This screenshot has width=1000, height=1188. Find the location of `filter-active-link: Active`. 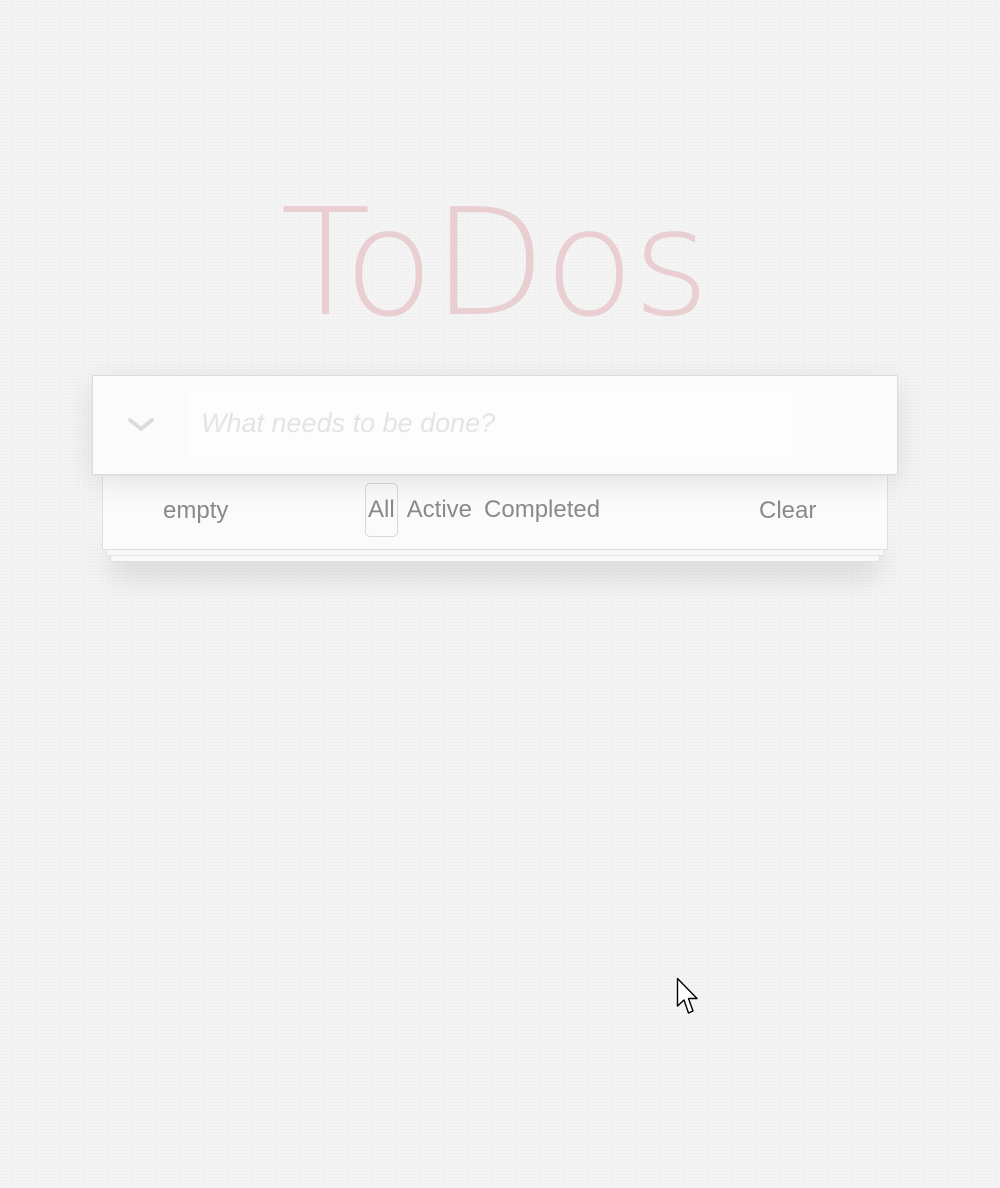

filter-active-link: Active is located at coordinates (439, 510).